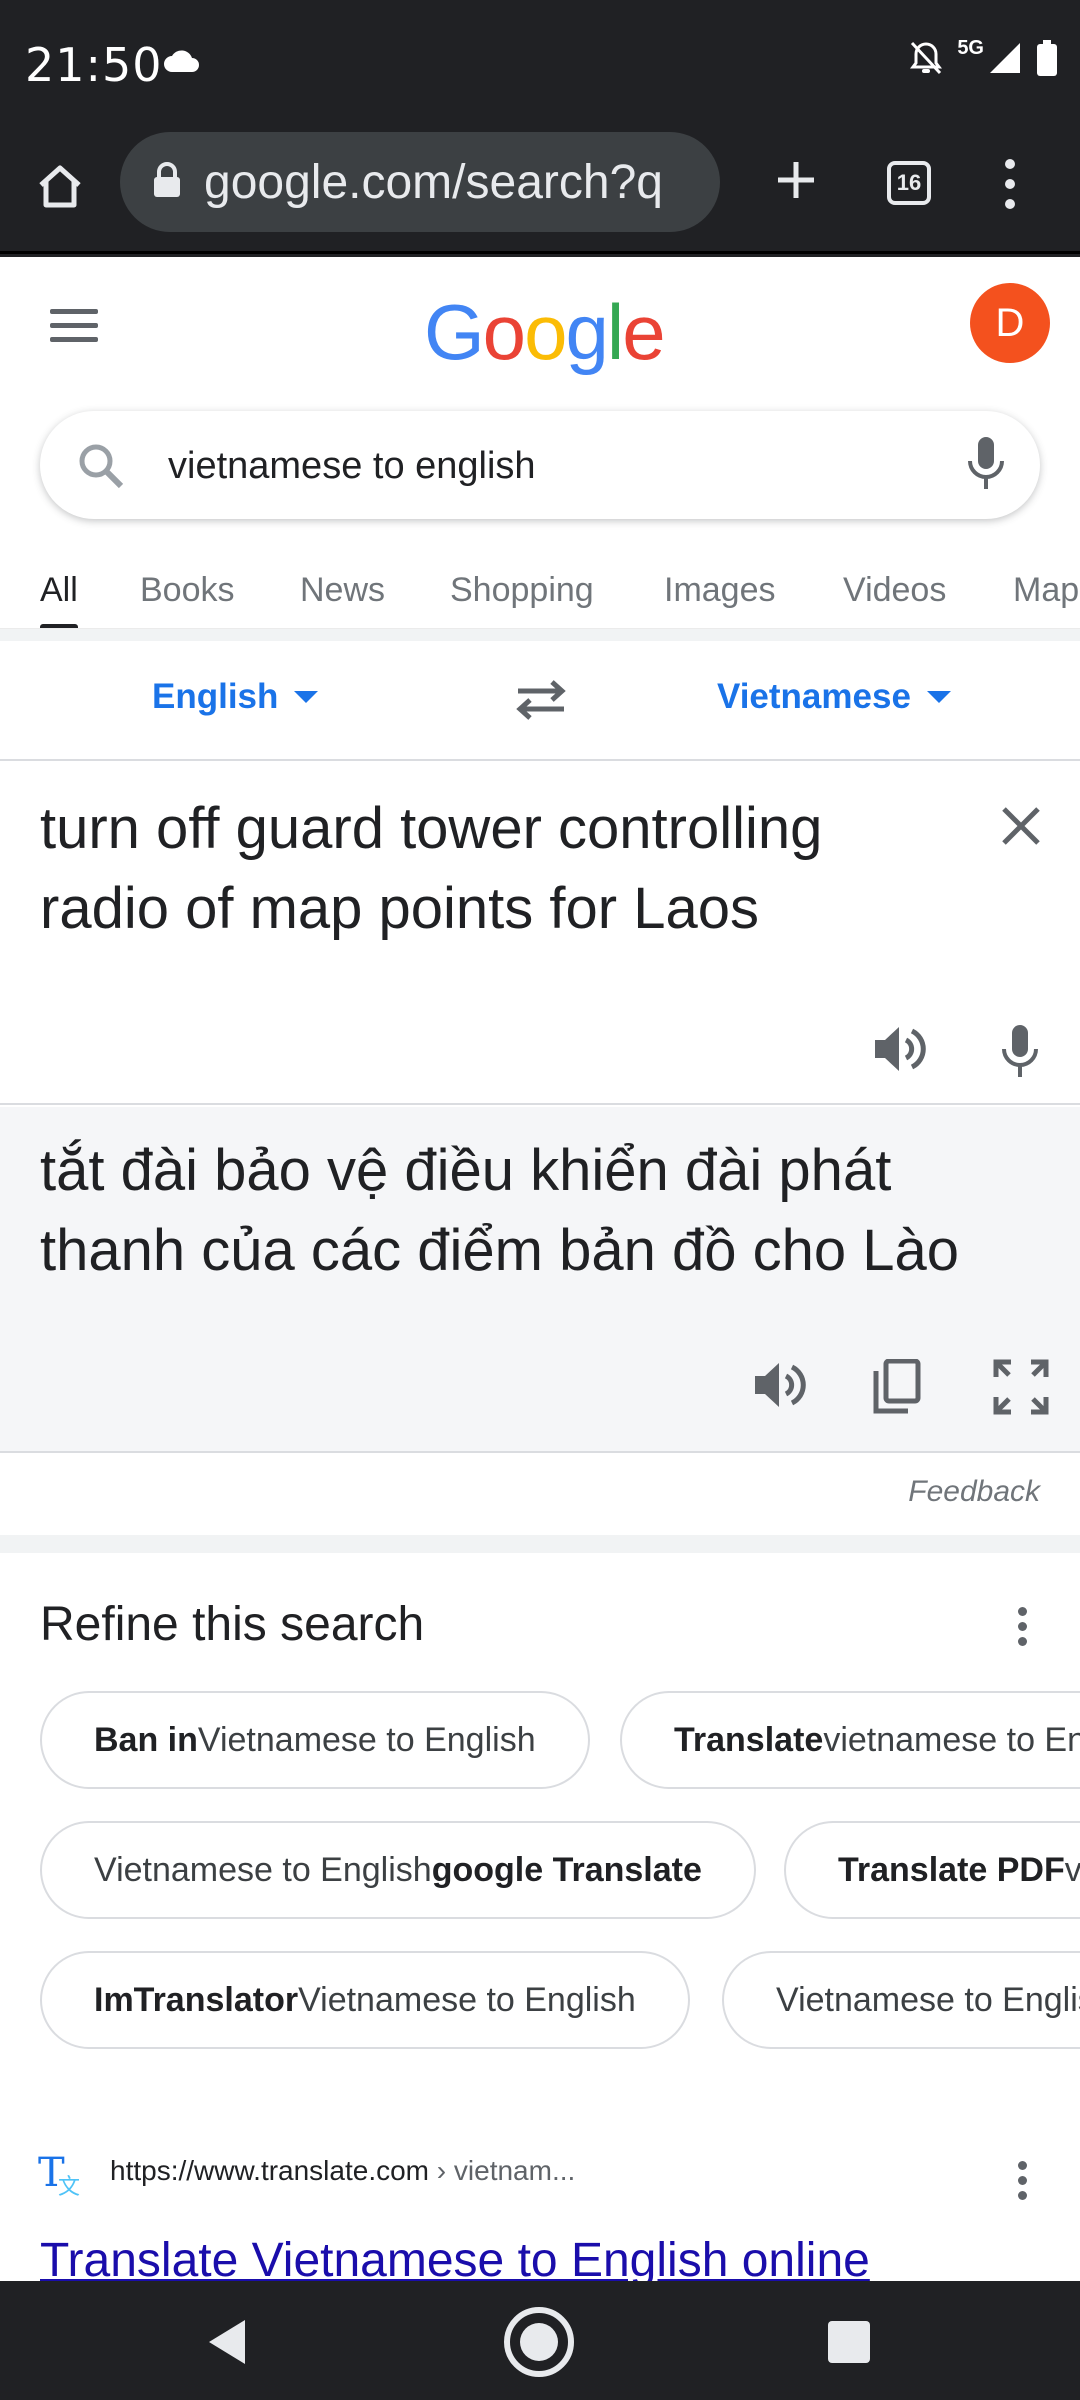 This screenshot has height=2400, width=1080. What do you see at coordinates (352, 466) in the screenshot?
I see `search-query: vietnamese to english` at bounding box center [352, 466].